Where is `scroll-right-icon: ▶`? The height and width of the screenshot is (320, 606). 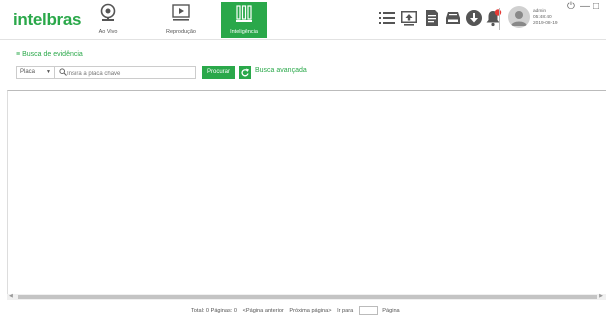
scroll-right-icon: ▶ is located at coordinates (601, 296).